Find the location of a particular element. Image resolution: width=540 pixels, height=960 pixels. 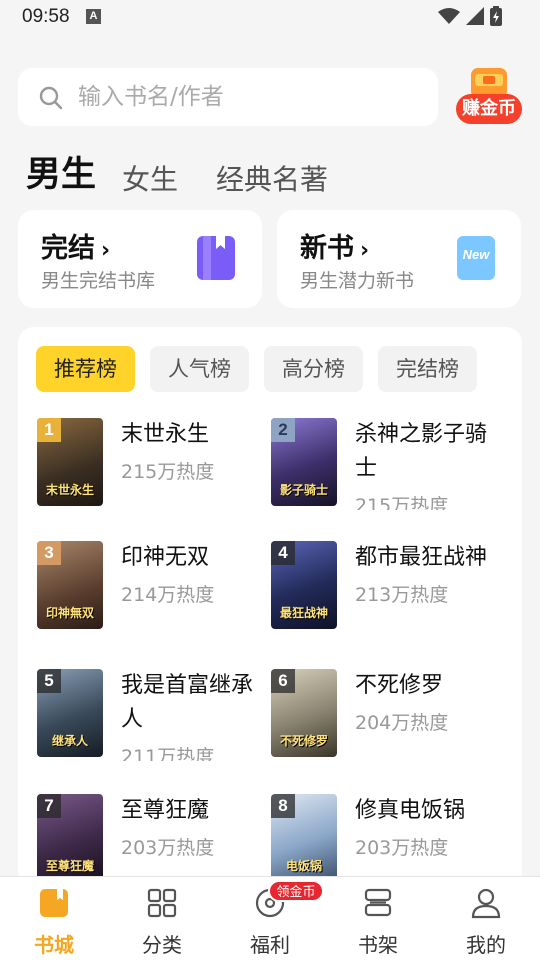

bookstore-icon is located at coordinates (54, 903).